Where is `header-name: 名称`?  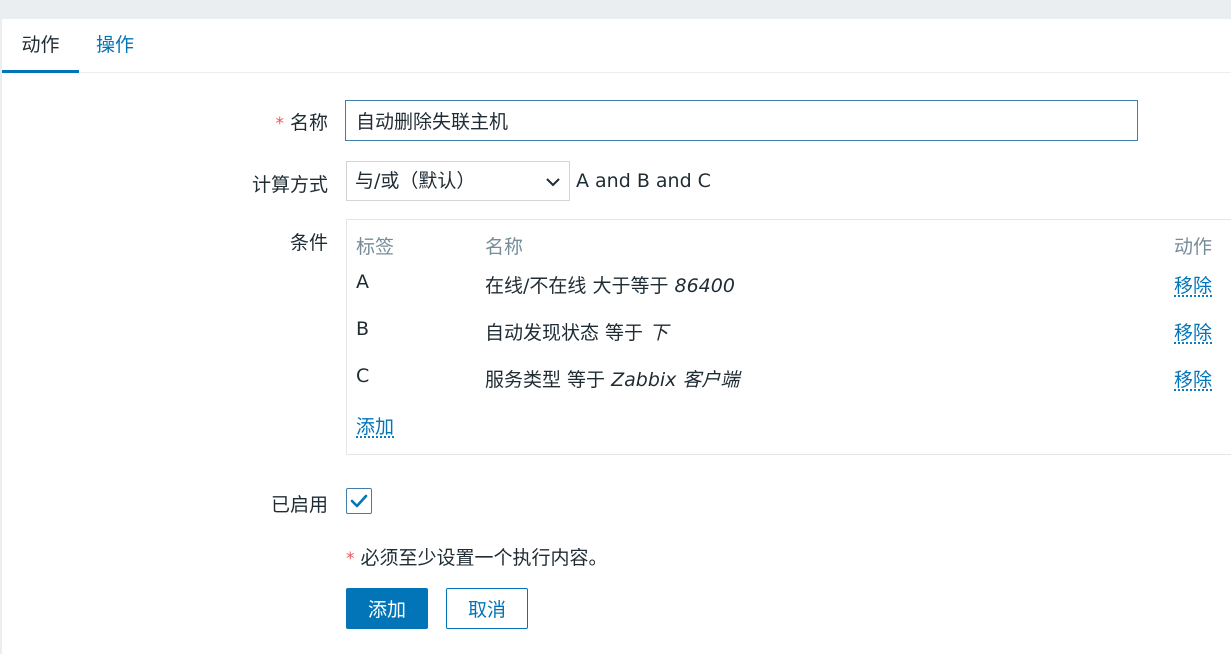 header-name: 名称 is located at coordinates (504, 247).